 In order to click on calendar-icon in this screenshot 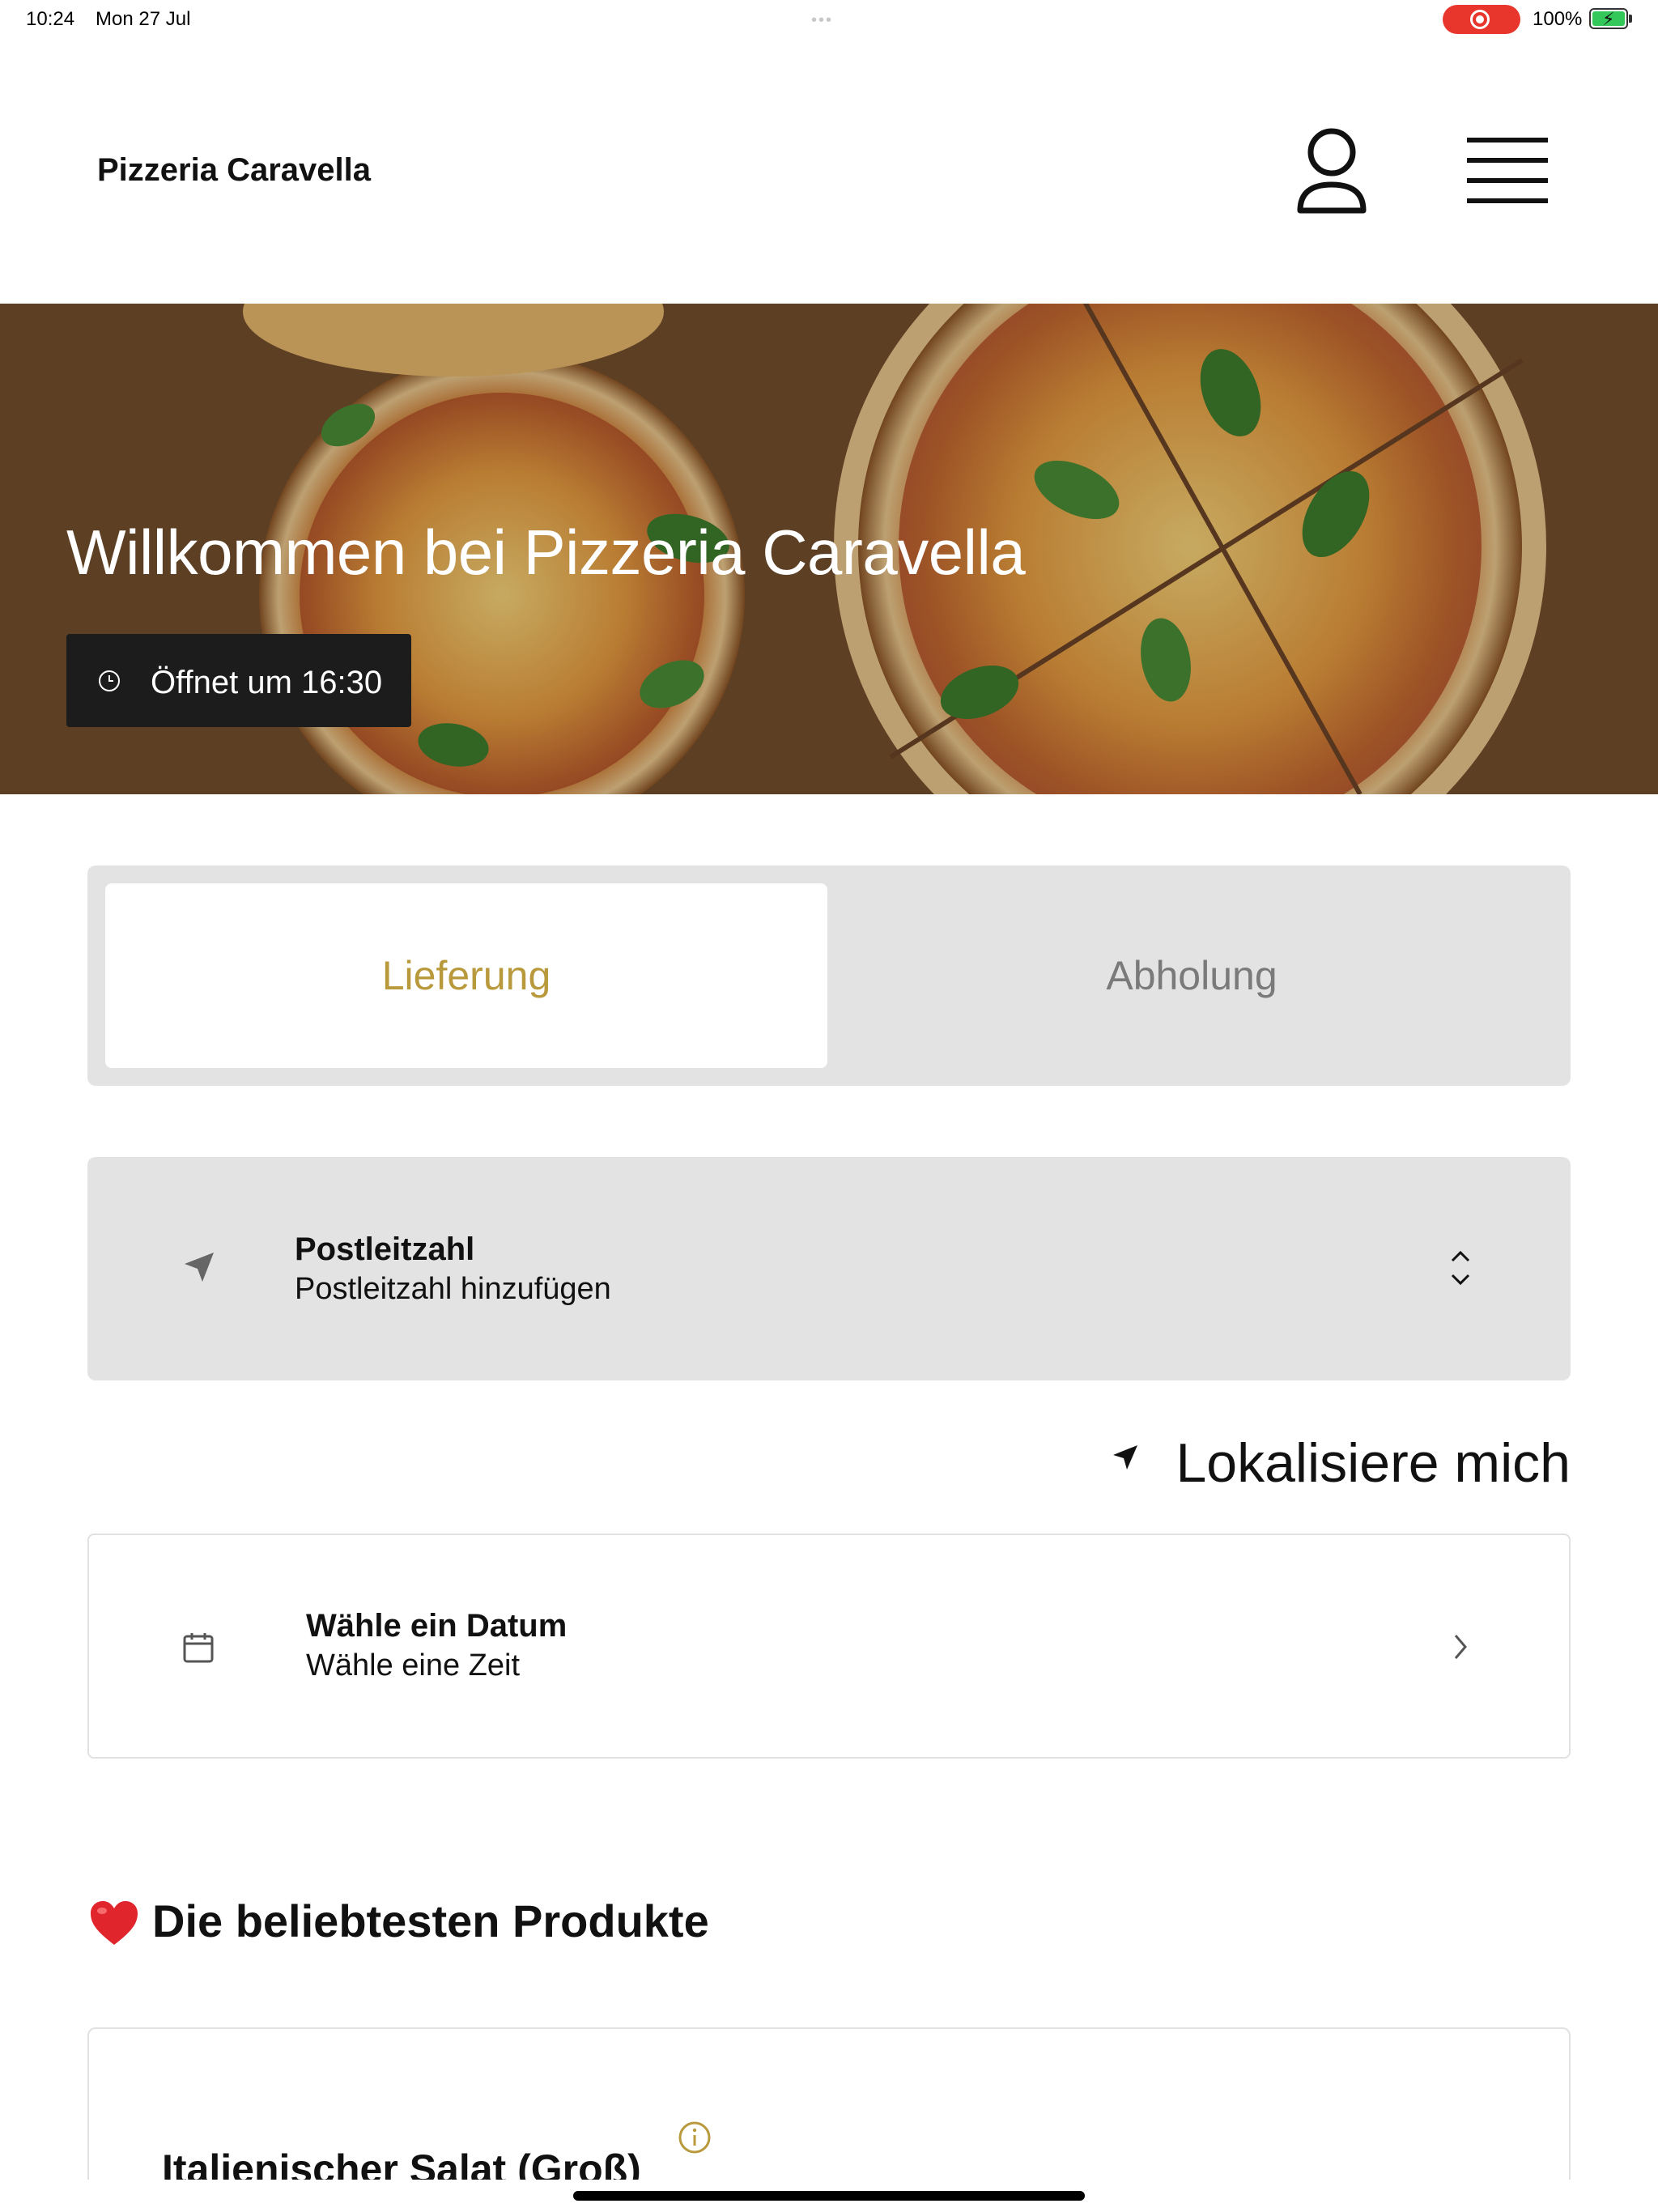, I will do `click(198, 1648)`.